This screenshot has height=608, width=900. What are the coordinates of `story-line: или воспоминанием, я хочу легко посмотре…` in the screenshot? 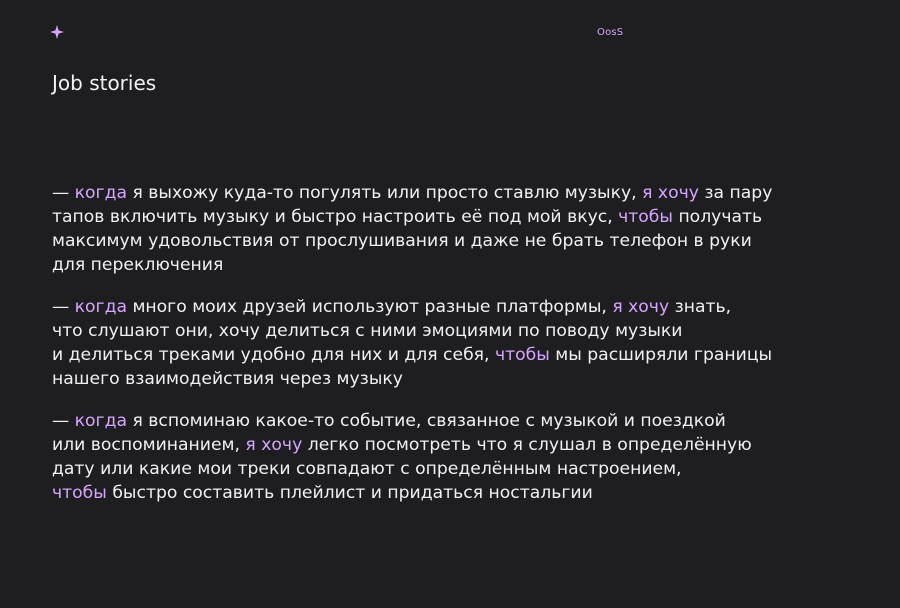 It's located at (452, 445).